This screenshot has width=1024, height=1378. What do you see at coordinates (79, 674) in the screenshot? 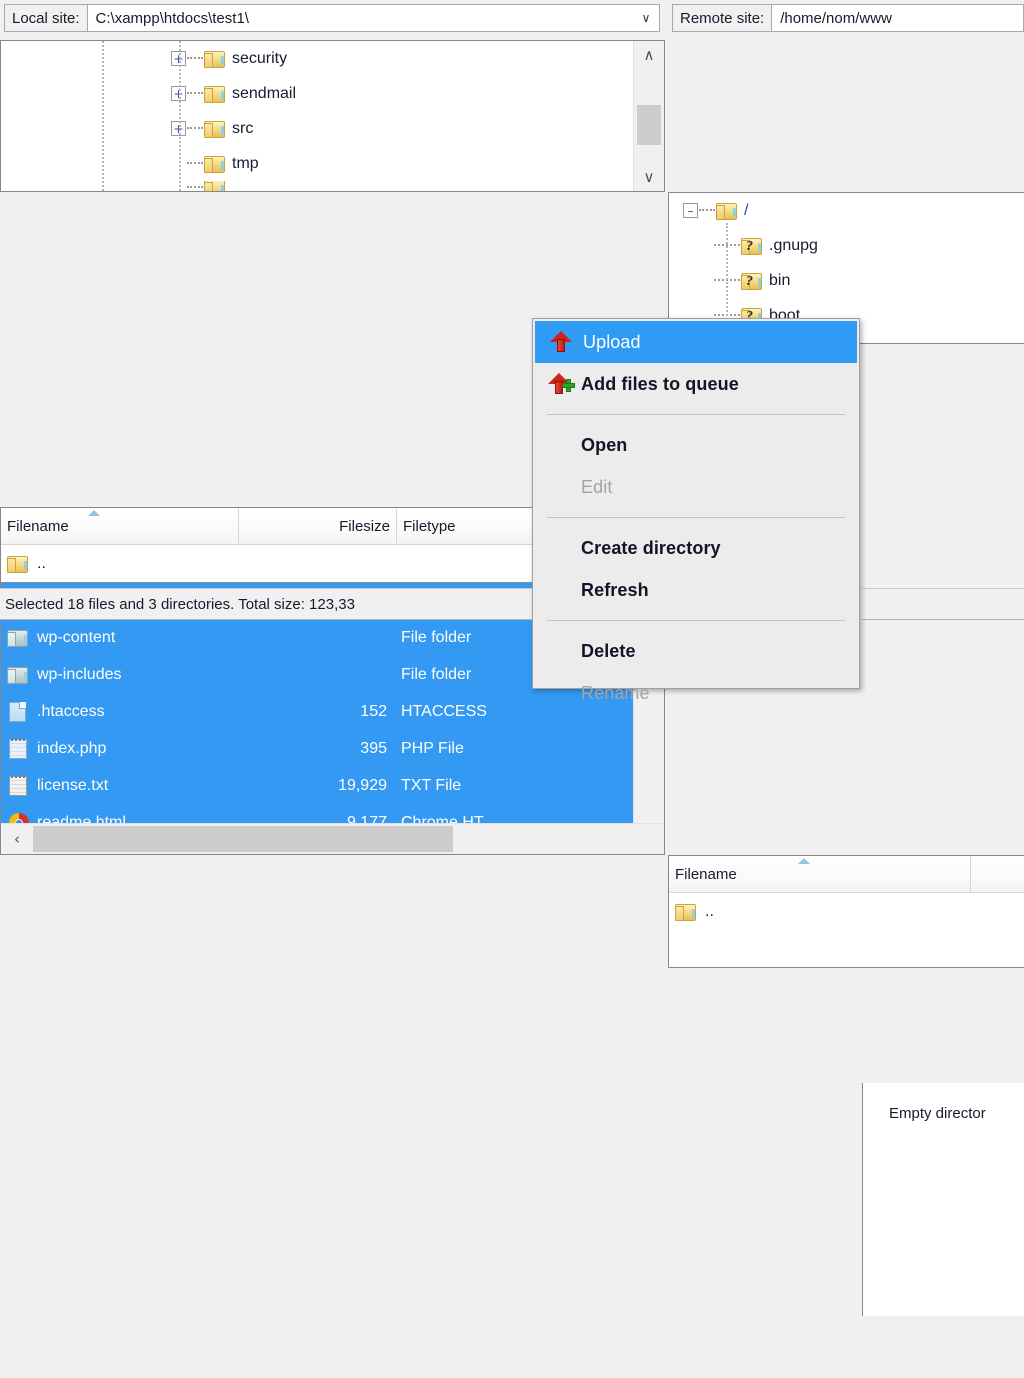
I see `file-name-label: wp-includes` at bounding box center [79, 674].